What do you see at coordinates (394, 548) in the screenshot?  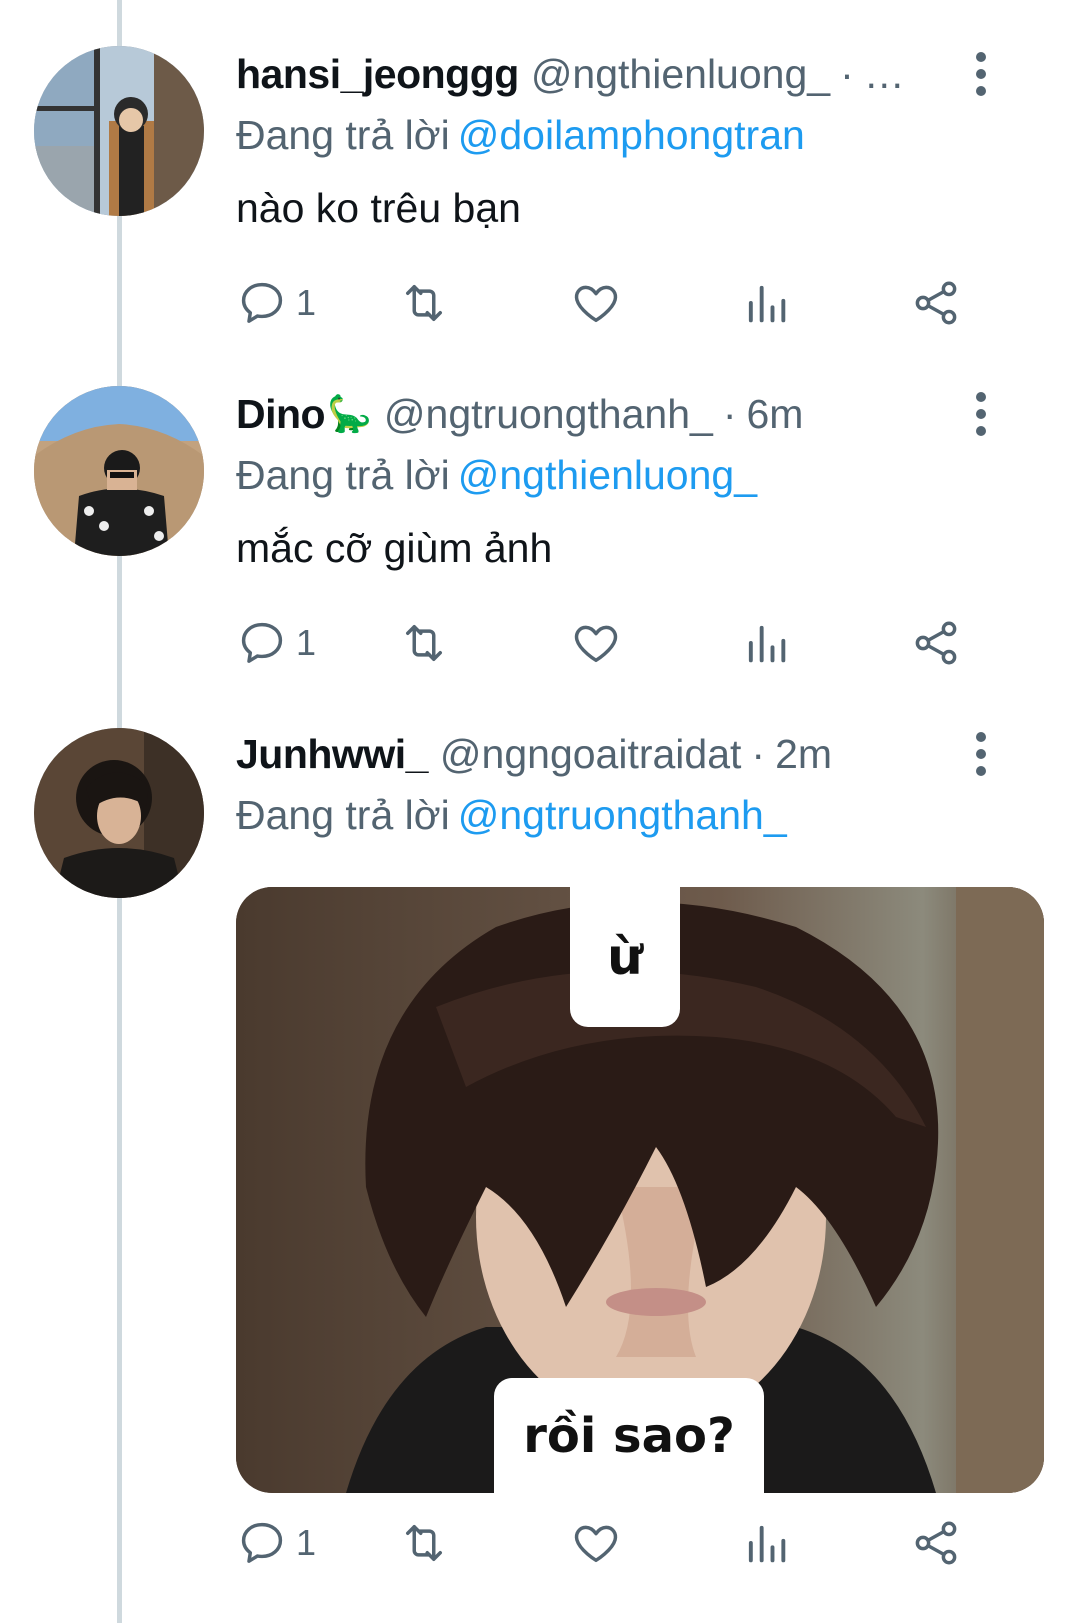 I see `tweet-text: mắc cỡ giùm ảnh` at bounding box center [394, 548].